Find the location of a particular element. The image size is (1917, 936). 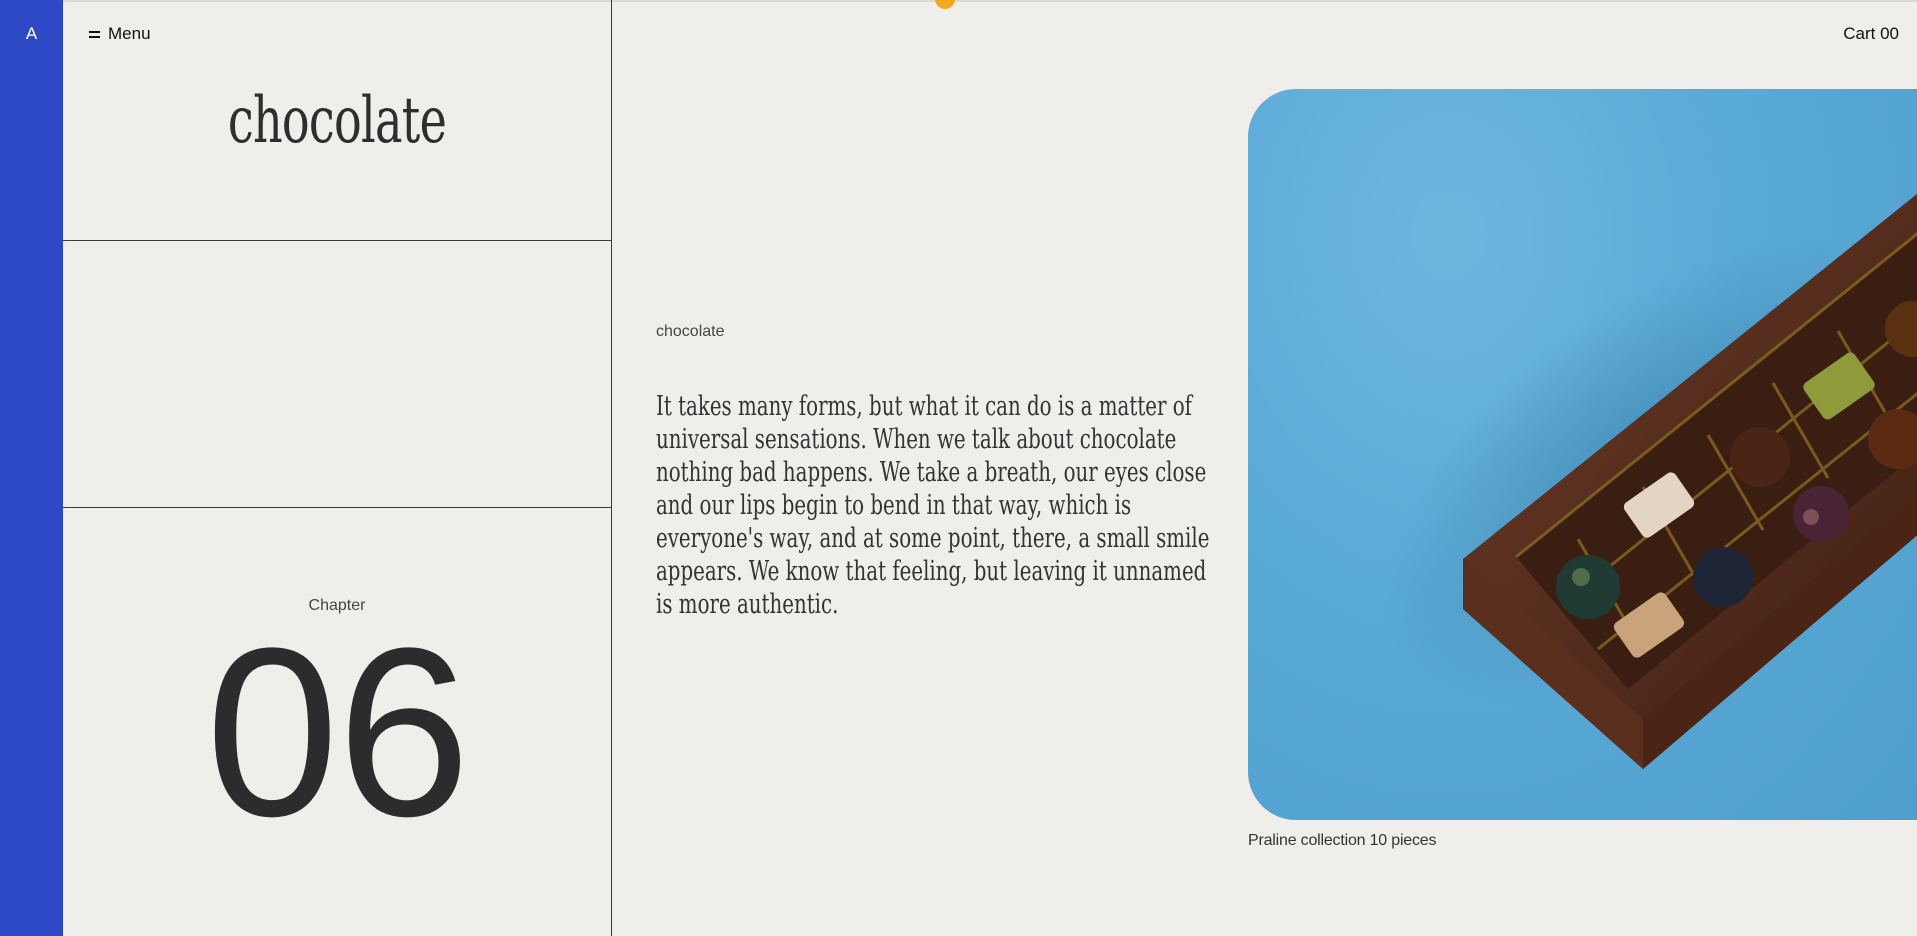

product-caption: Praline collection 10 pieces is located at coordinates (1342, 840).